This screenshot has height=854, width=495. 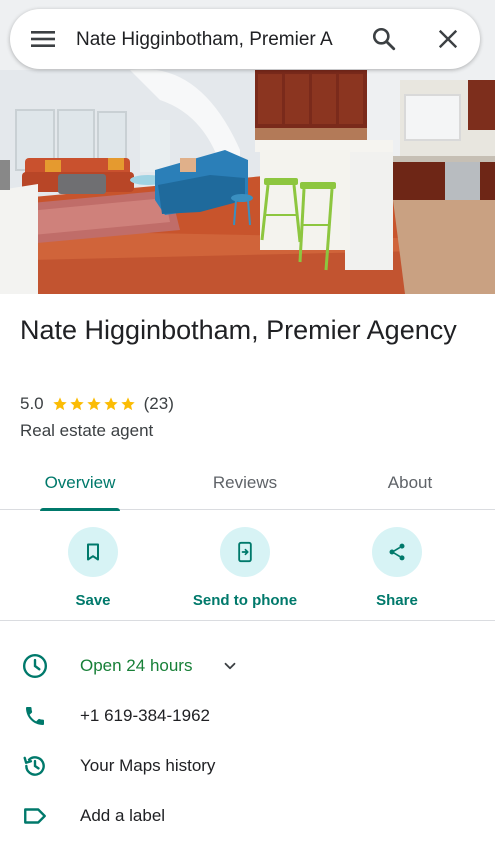 I want to click on share-icon, so click(x=397, y=552).